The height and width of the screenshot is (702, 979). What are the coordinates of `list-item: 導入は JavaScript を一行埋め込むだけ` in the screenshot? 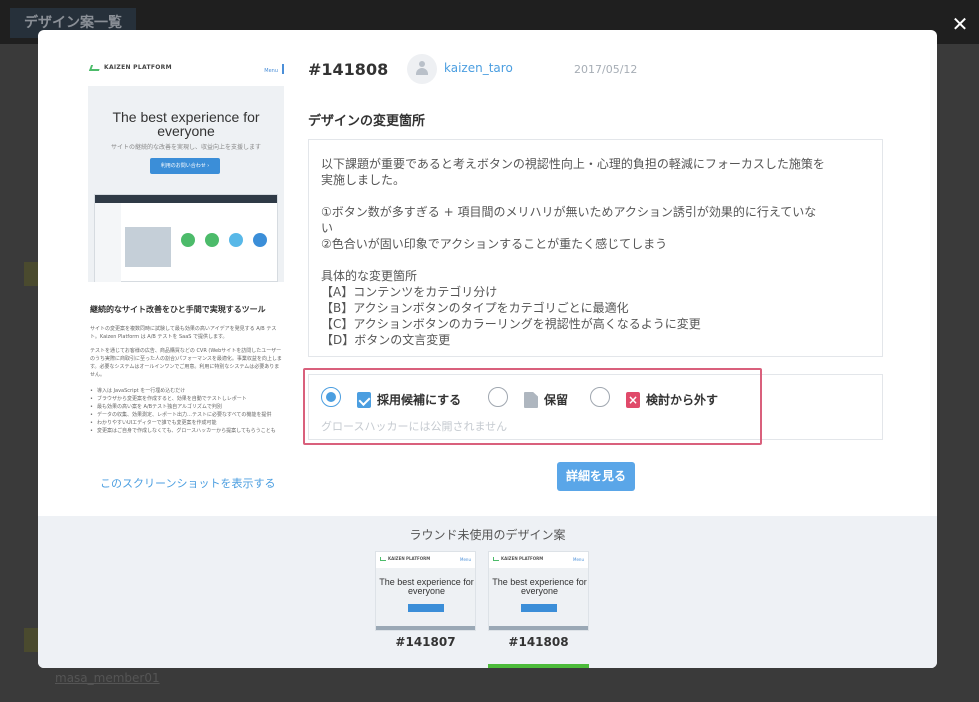 It's located at (186, 391).